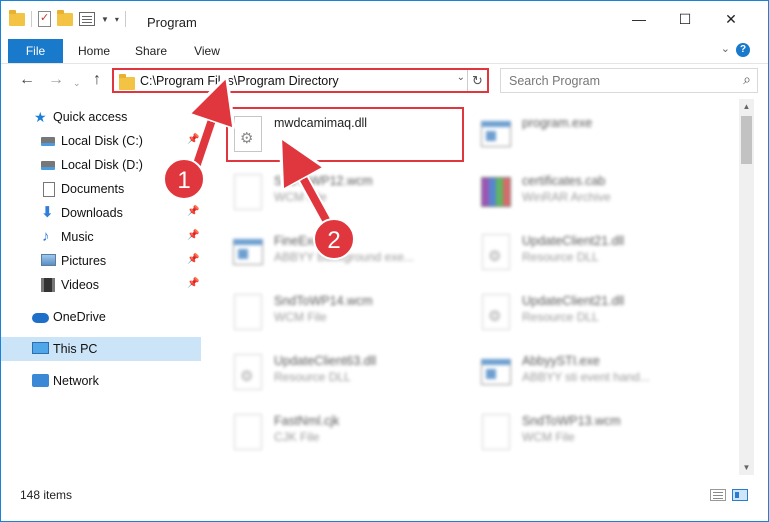 Image resolution: width=769 pixels, height=522 pixels. Describe the element at coordinates (746, 106) in the screenshot. I see `scroll-up-icon: ▲` at that location.